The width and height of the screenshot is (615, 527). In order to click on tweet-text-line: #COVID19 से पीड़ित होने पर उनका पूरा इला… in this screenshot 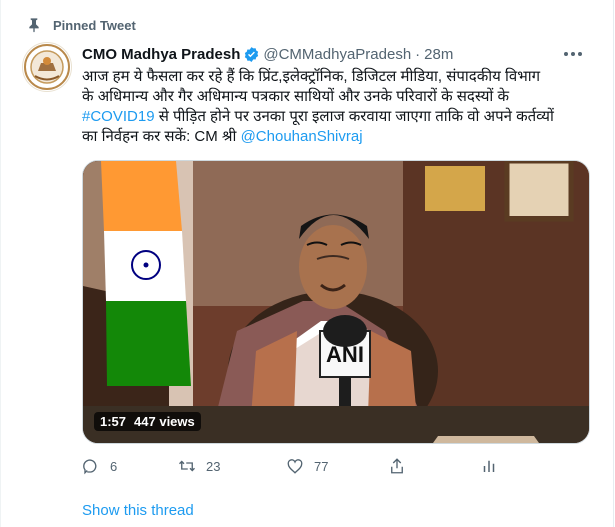, I will do `click(318, 116)`.